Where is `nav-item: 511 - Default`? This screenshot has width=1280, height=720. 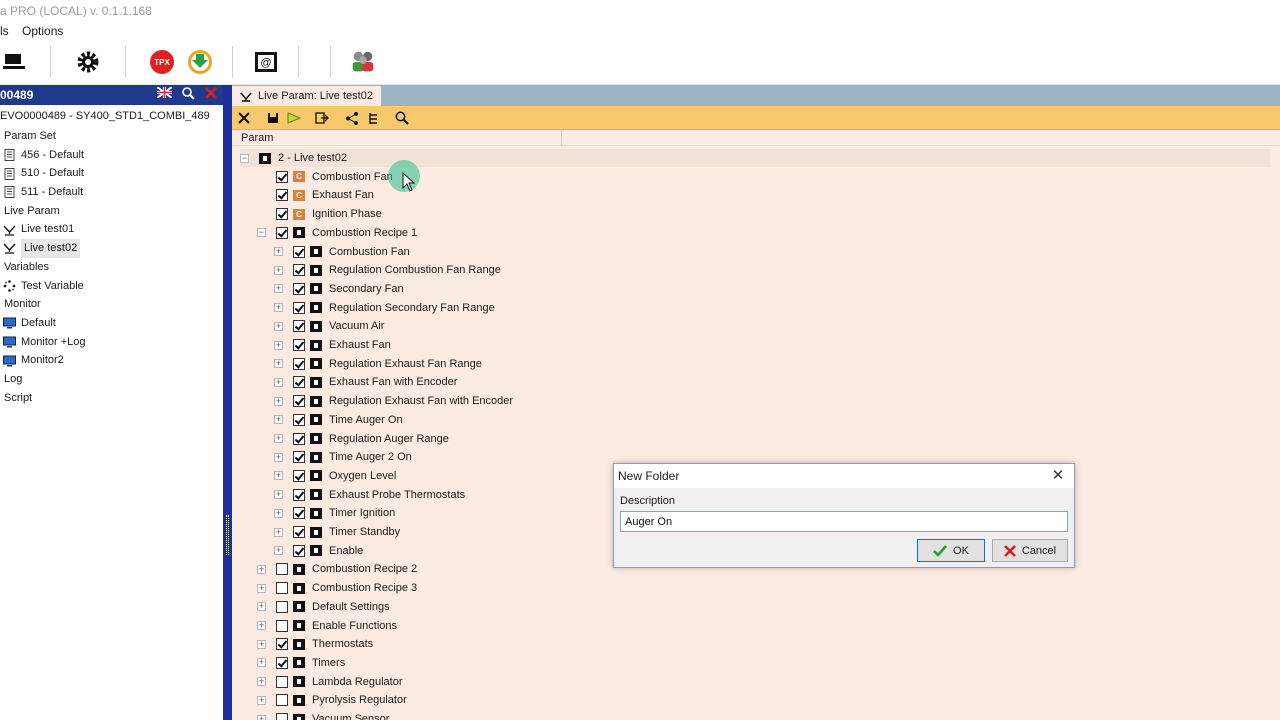
nav-item: 511 - Default is located at coordinates (111, 192).